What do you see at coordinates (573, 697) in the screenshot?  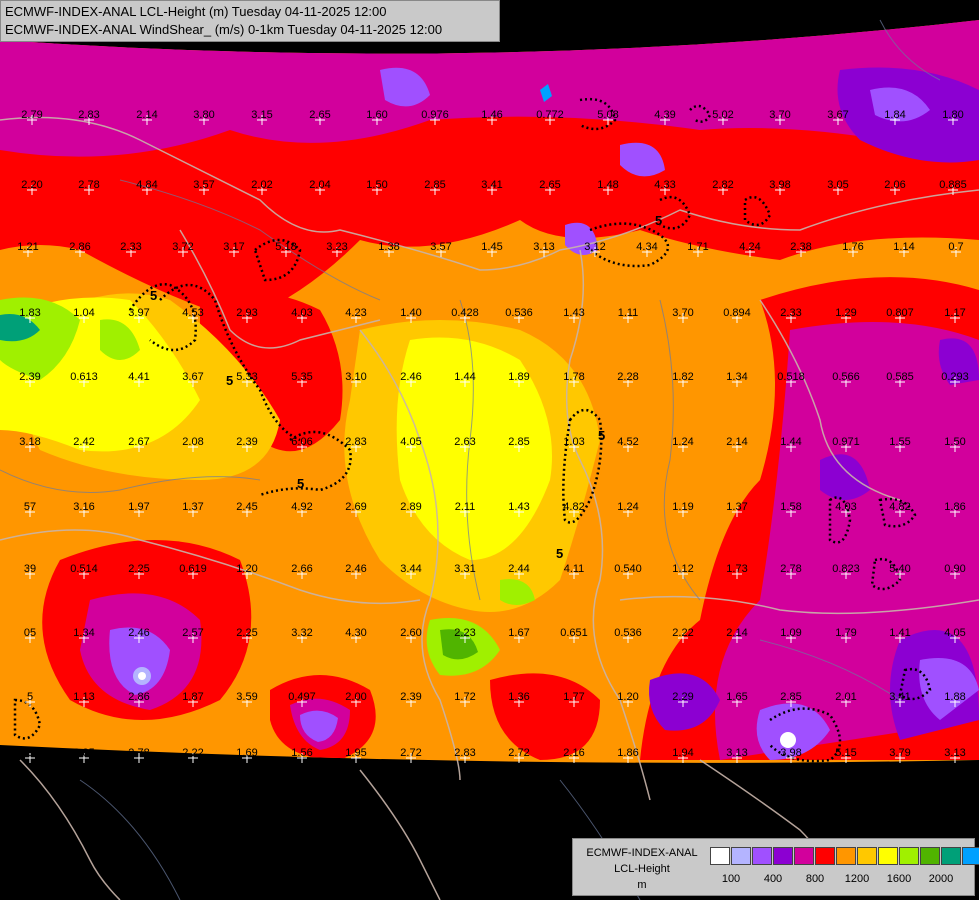 I see `shear-value-label: 1.77` at bounding box center [573, 697].